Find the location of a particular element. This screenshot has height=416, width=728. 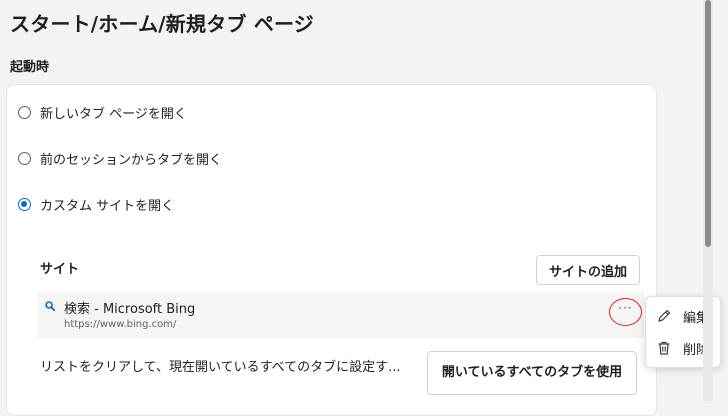

radio-option-previous-session: 前のセッションからタブを開く is located at coordinates (120, 158).